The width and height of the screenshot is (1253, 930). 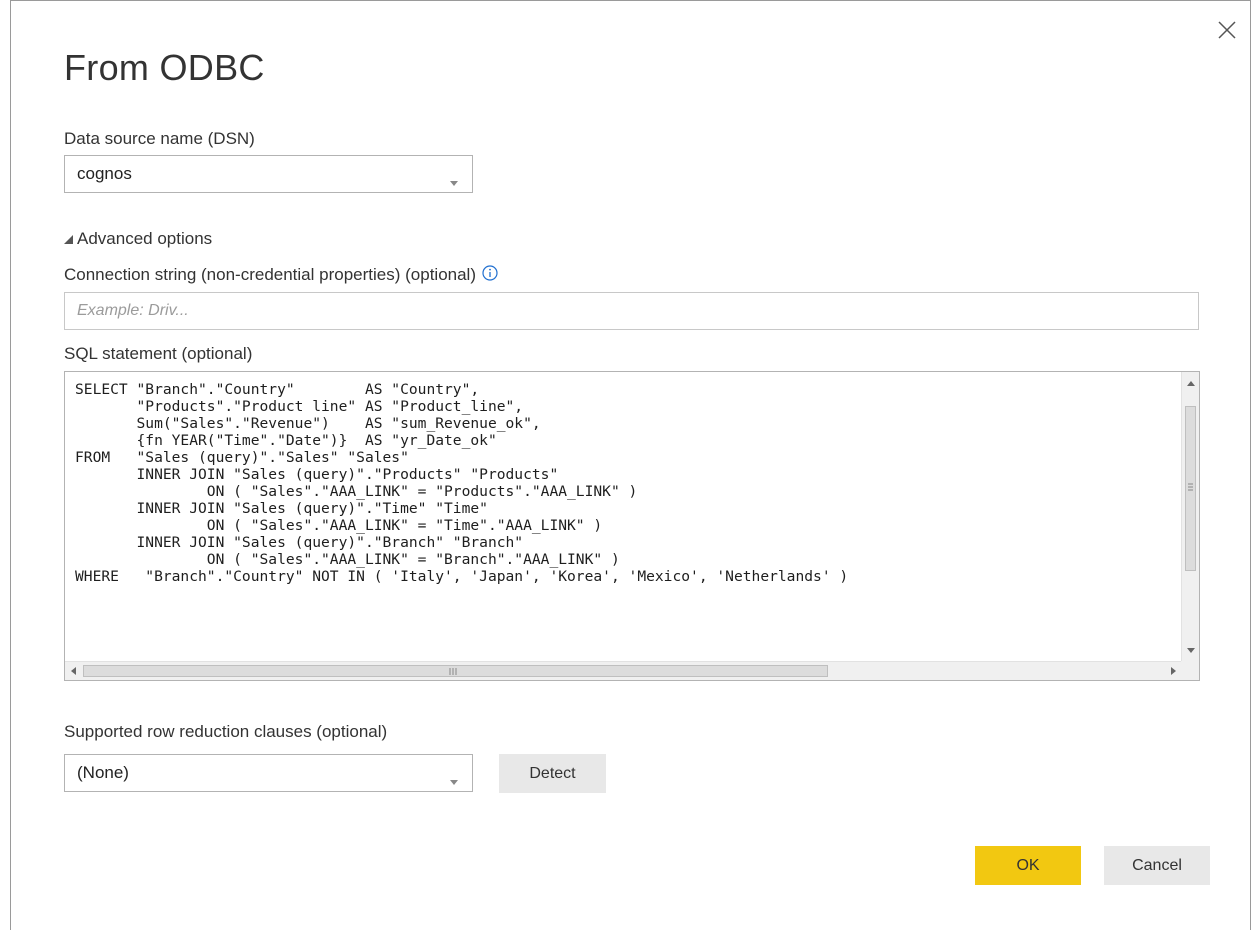 What do you see at coordinates (68, 239) in the screenshot?
I see `collapse-triangle-icon` at bounding box center [68, 239].